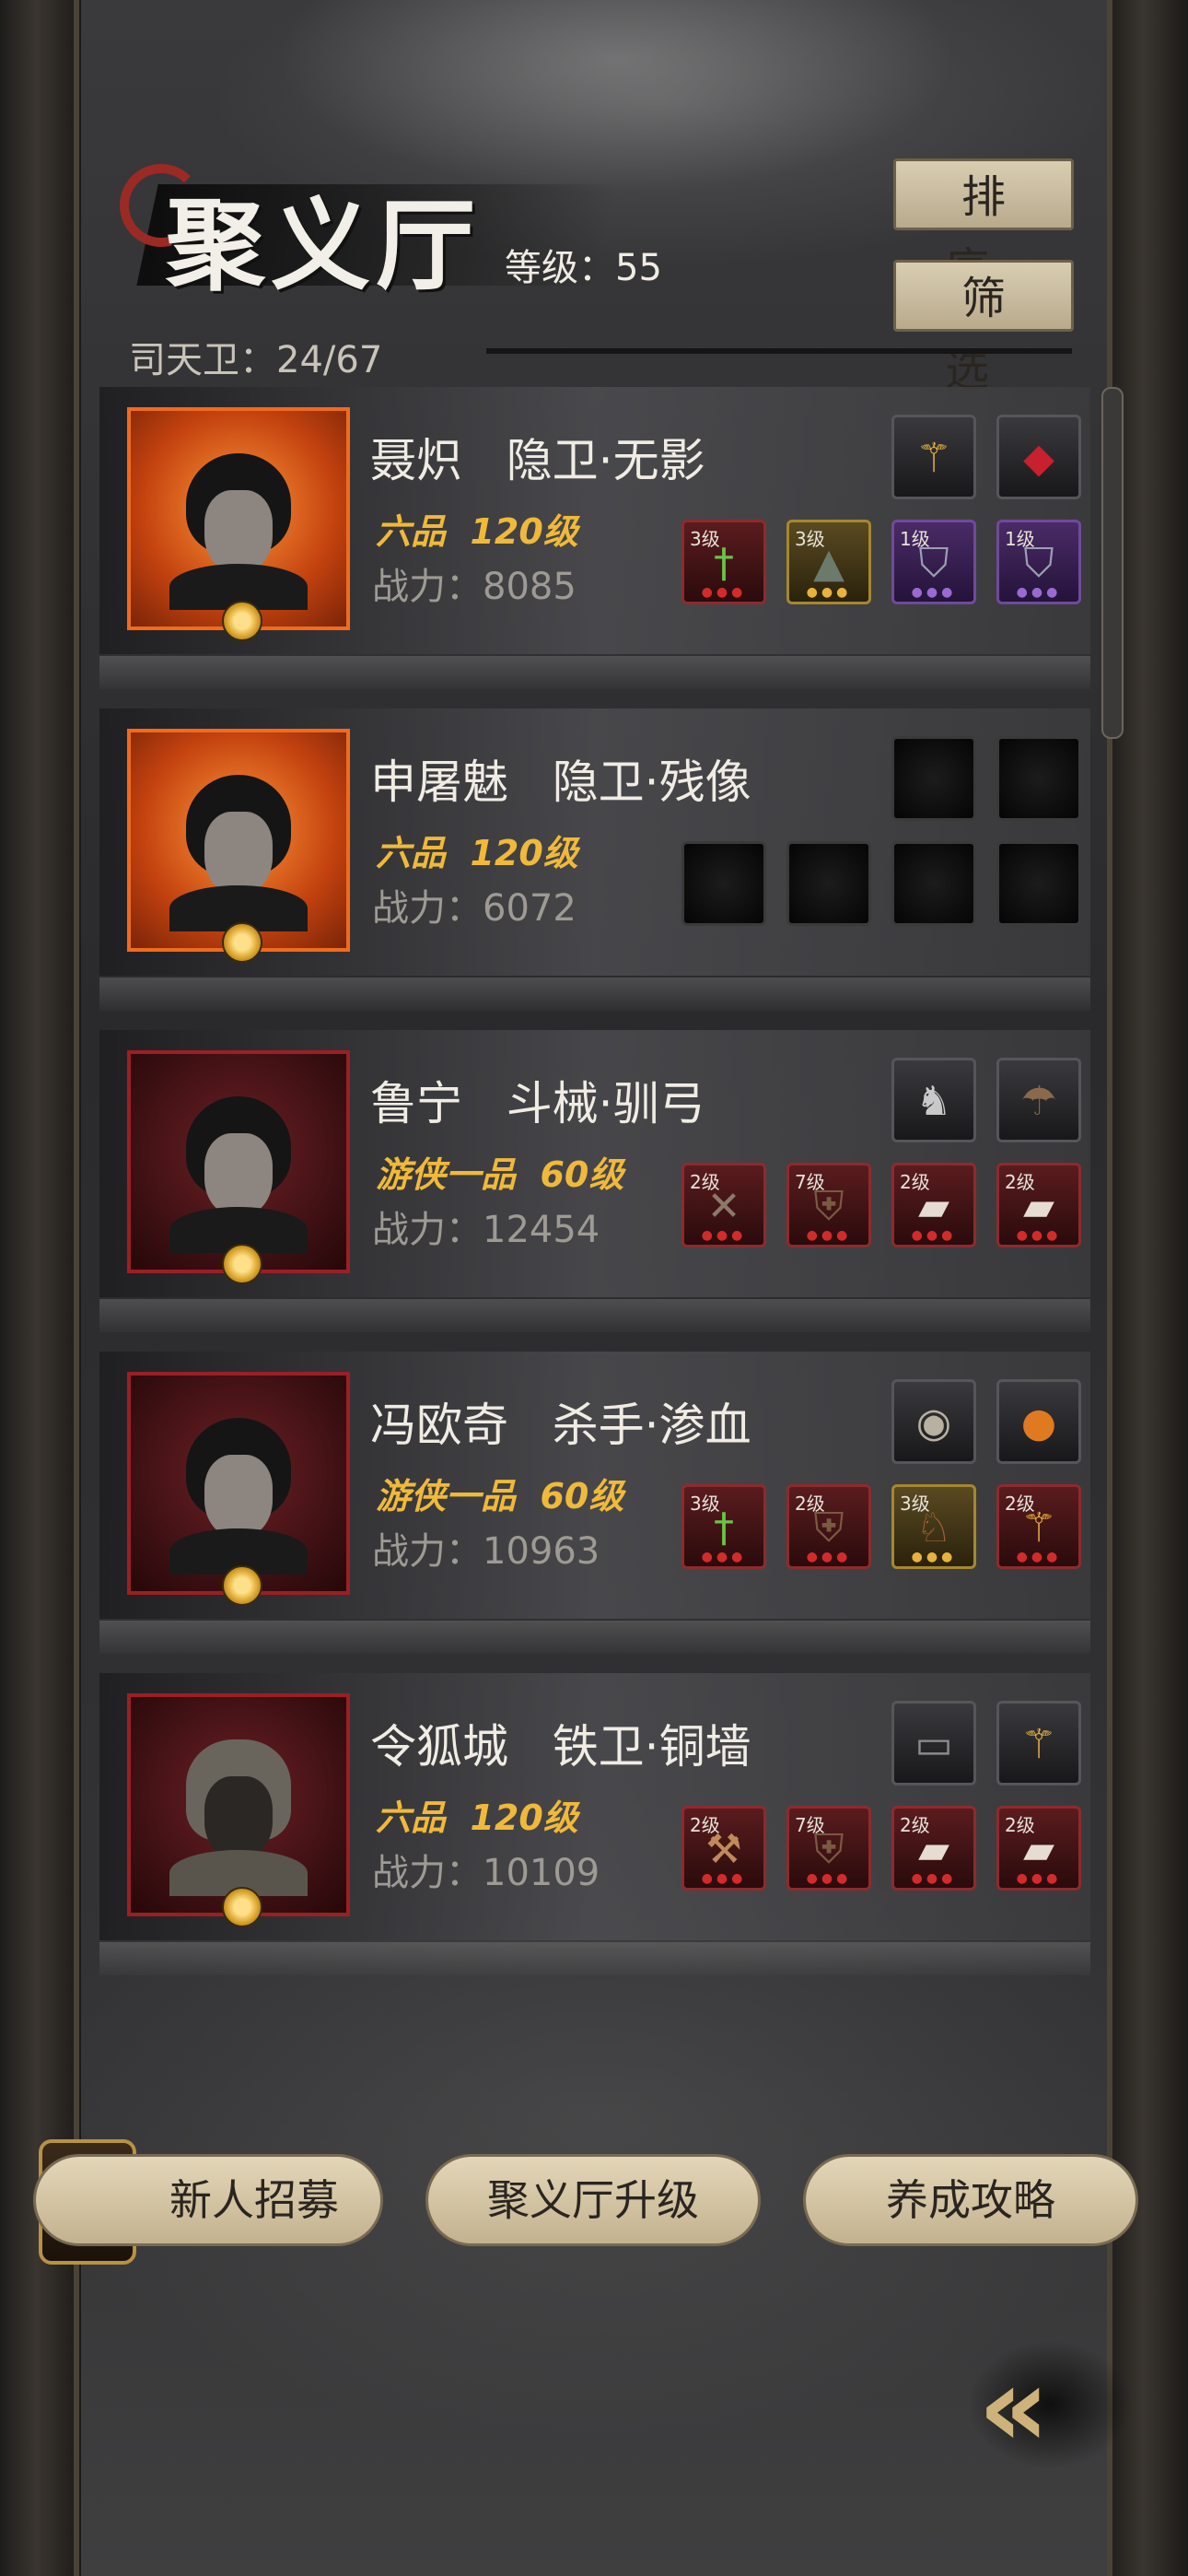  I want to click on hero-name: 聂炽, so click(416, 460).